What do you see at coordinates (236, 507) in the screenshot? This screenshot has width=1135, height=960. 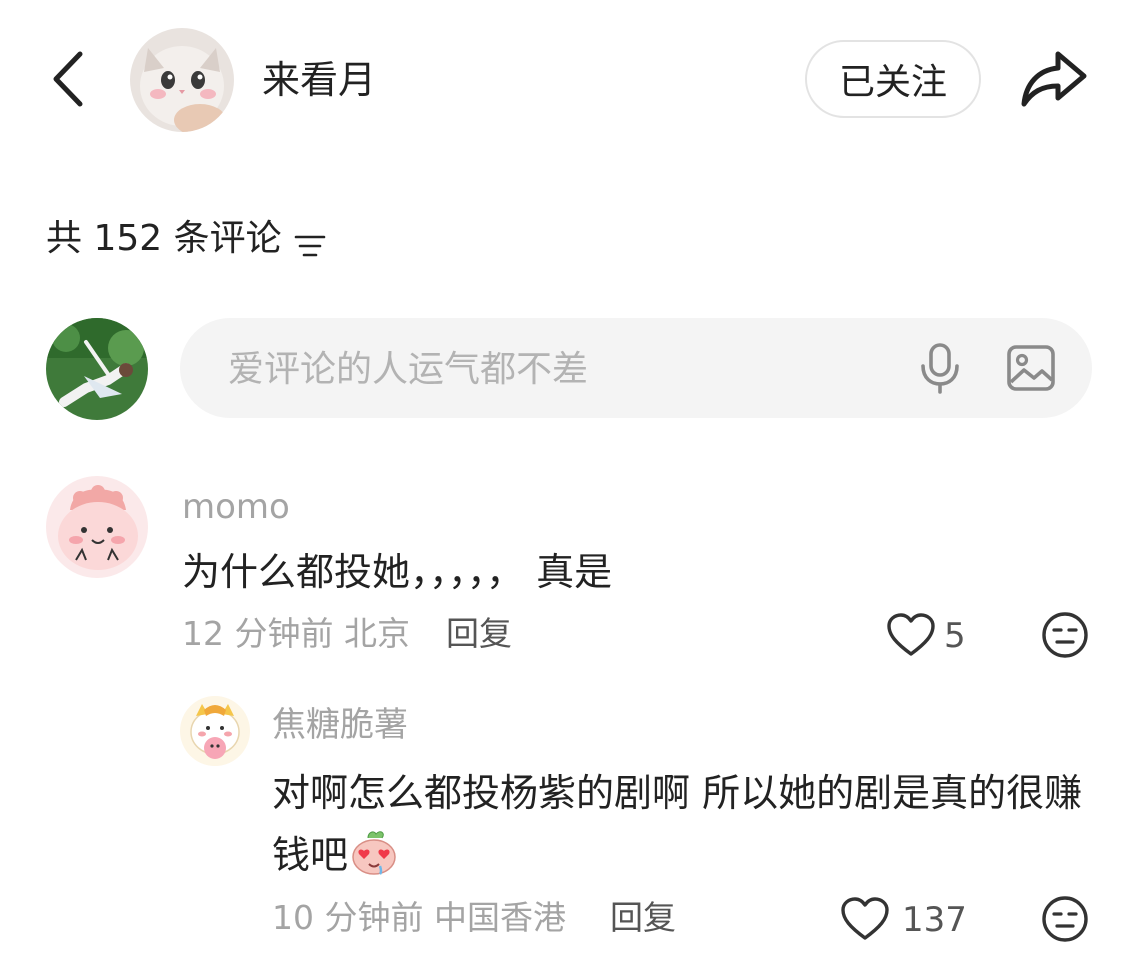 I see `comment-username: momo` at bounding box center [236, 507].